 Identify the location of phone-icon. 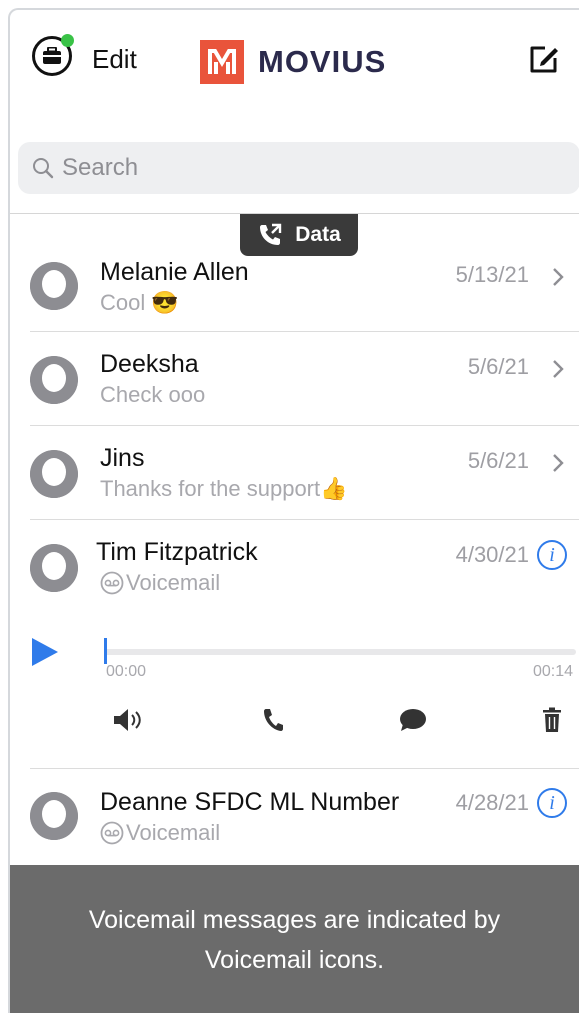
(273, 720).